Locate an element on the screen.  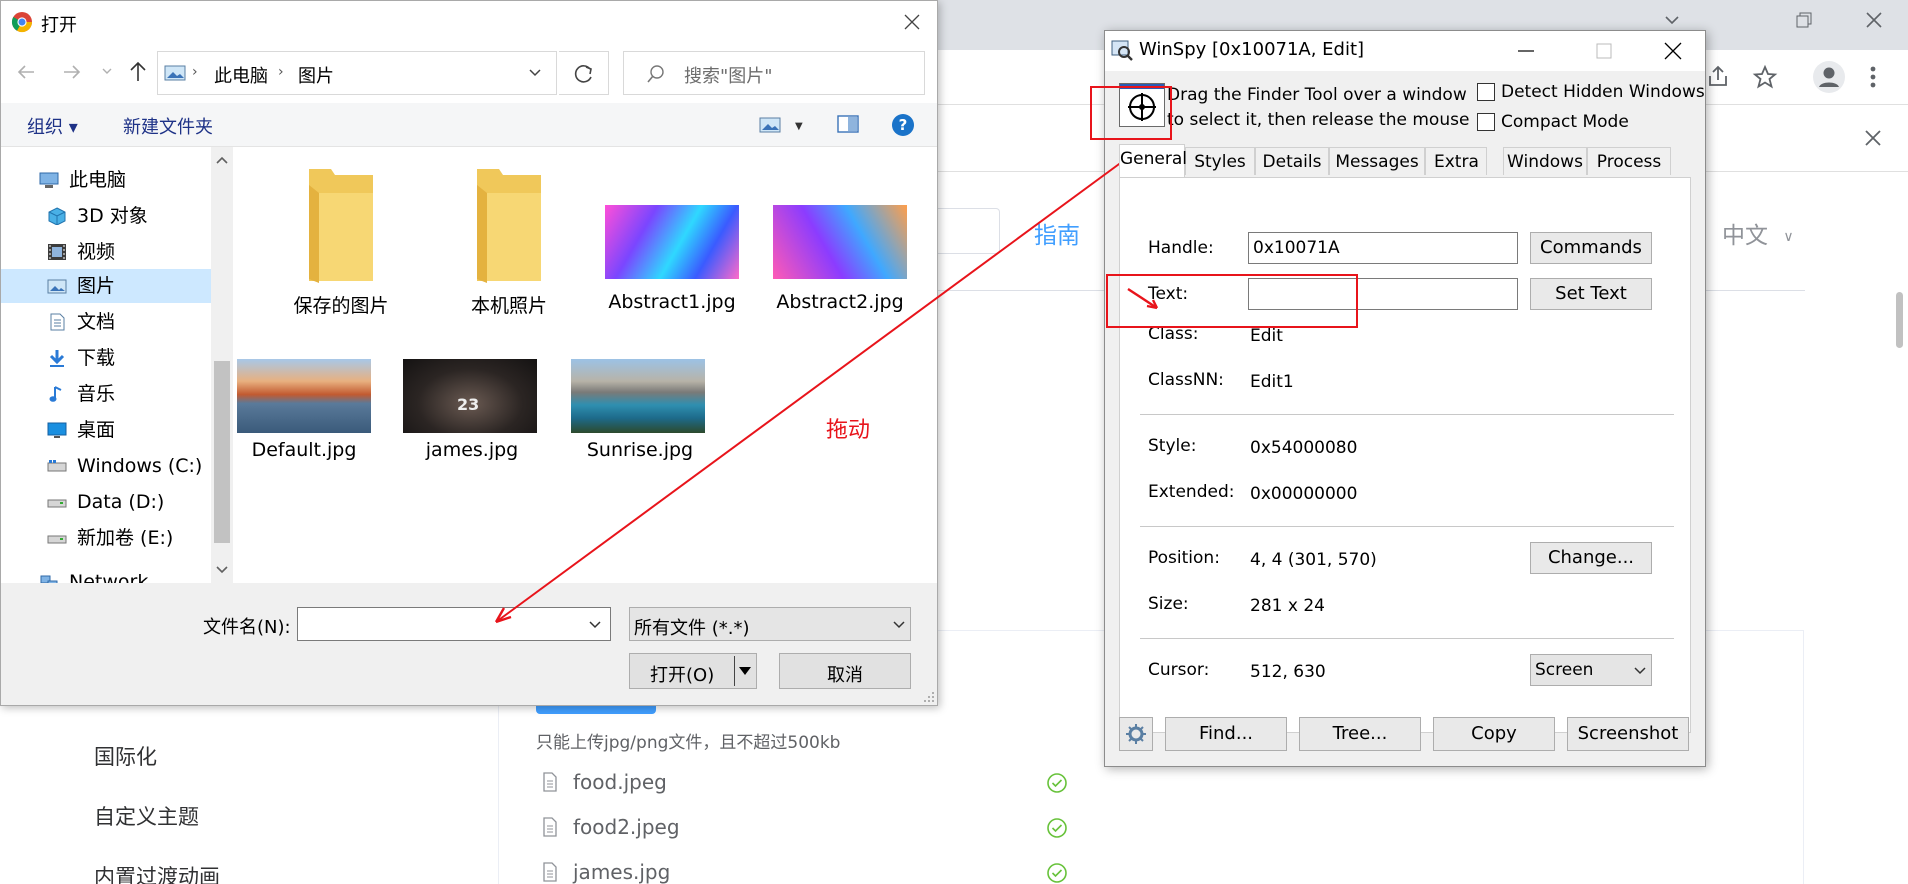
cancel-button: 取消 is located at coordinates (845, 671).